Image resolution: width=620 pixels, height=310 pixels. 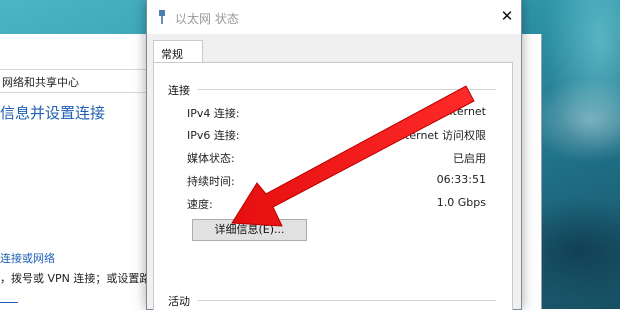 What do you see at coordinates (464, 111) in the screenshot?
I see `ipv4-value: Internet` at bounding box center [464, 111].